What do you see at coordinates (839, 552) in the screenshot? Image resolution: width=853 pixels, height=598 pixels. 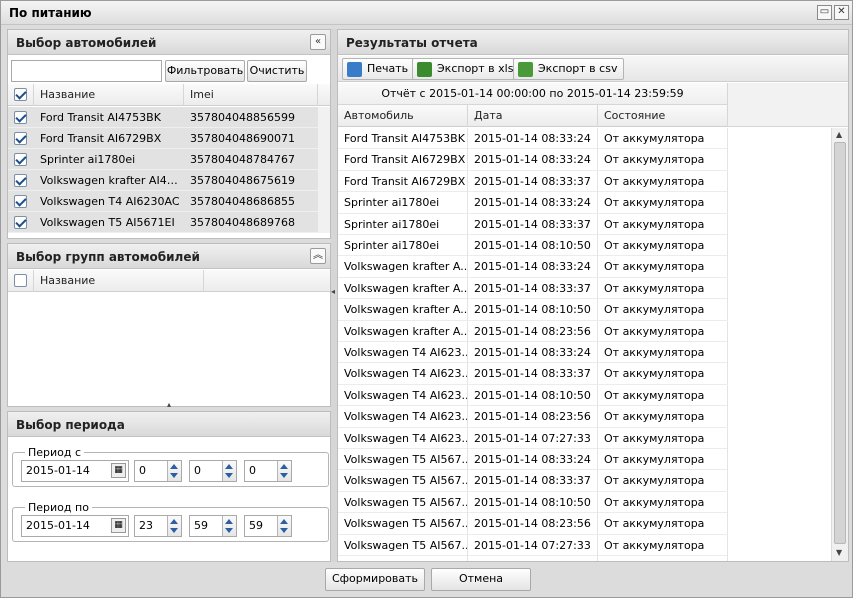 I see `scroll-down-icon: ▼` at bounding box center [839, 552].